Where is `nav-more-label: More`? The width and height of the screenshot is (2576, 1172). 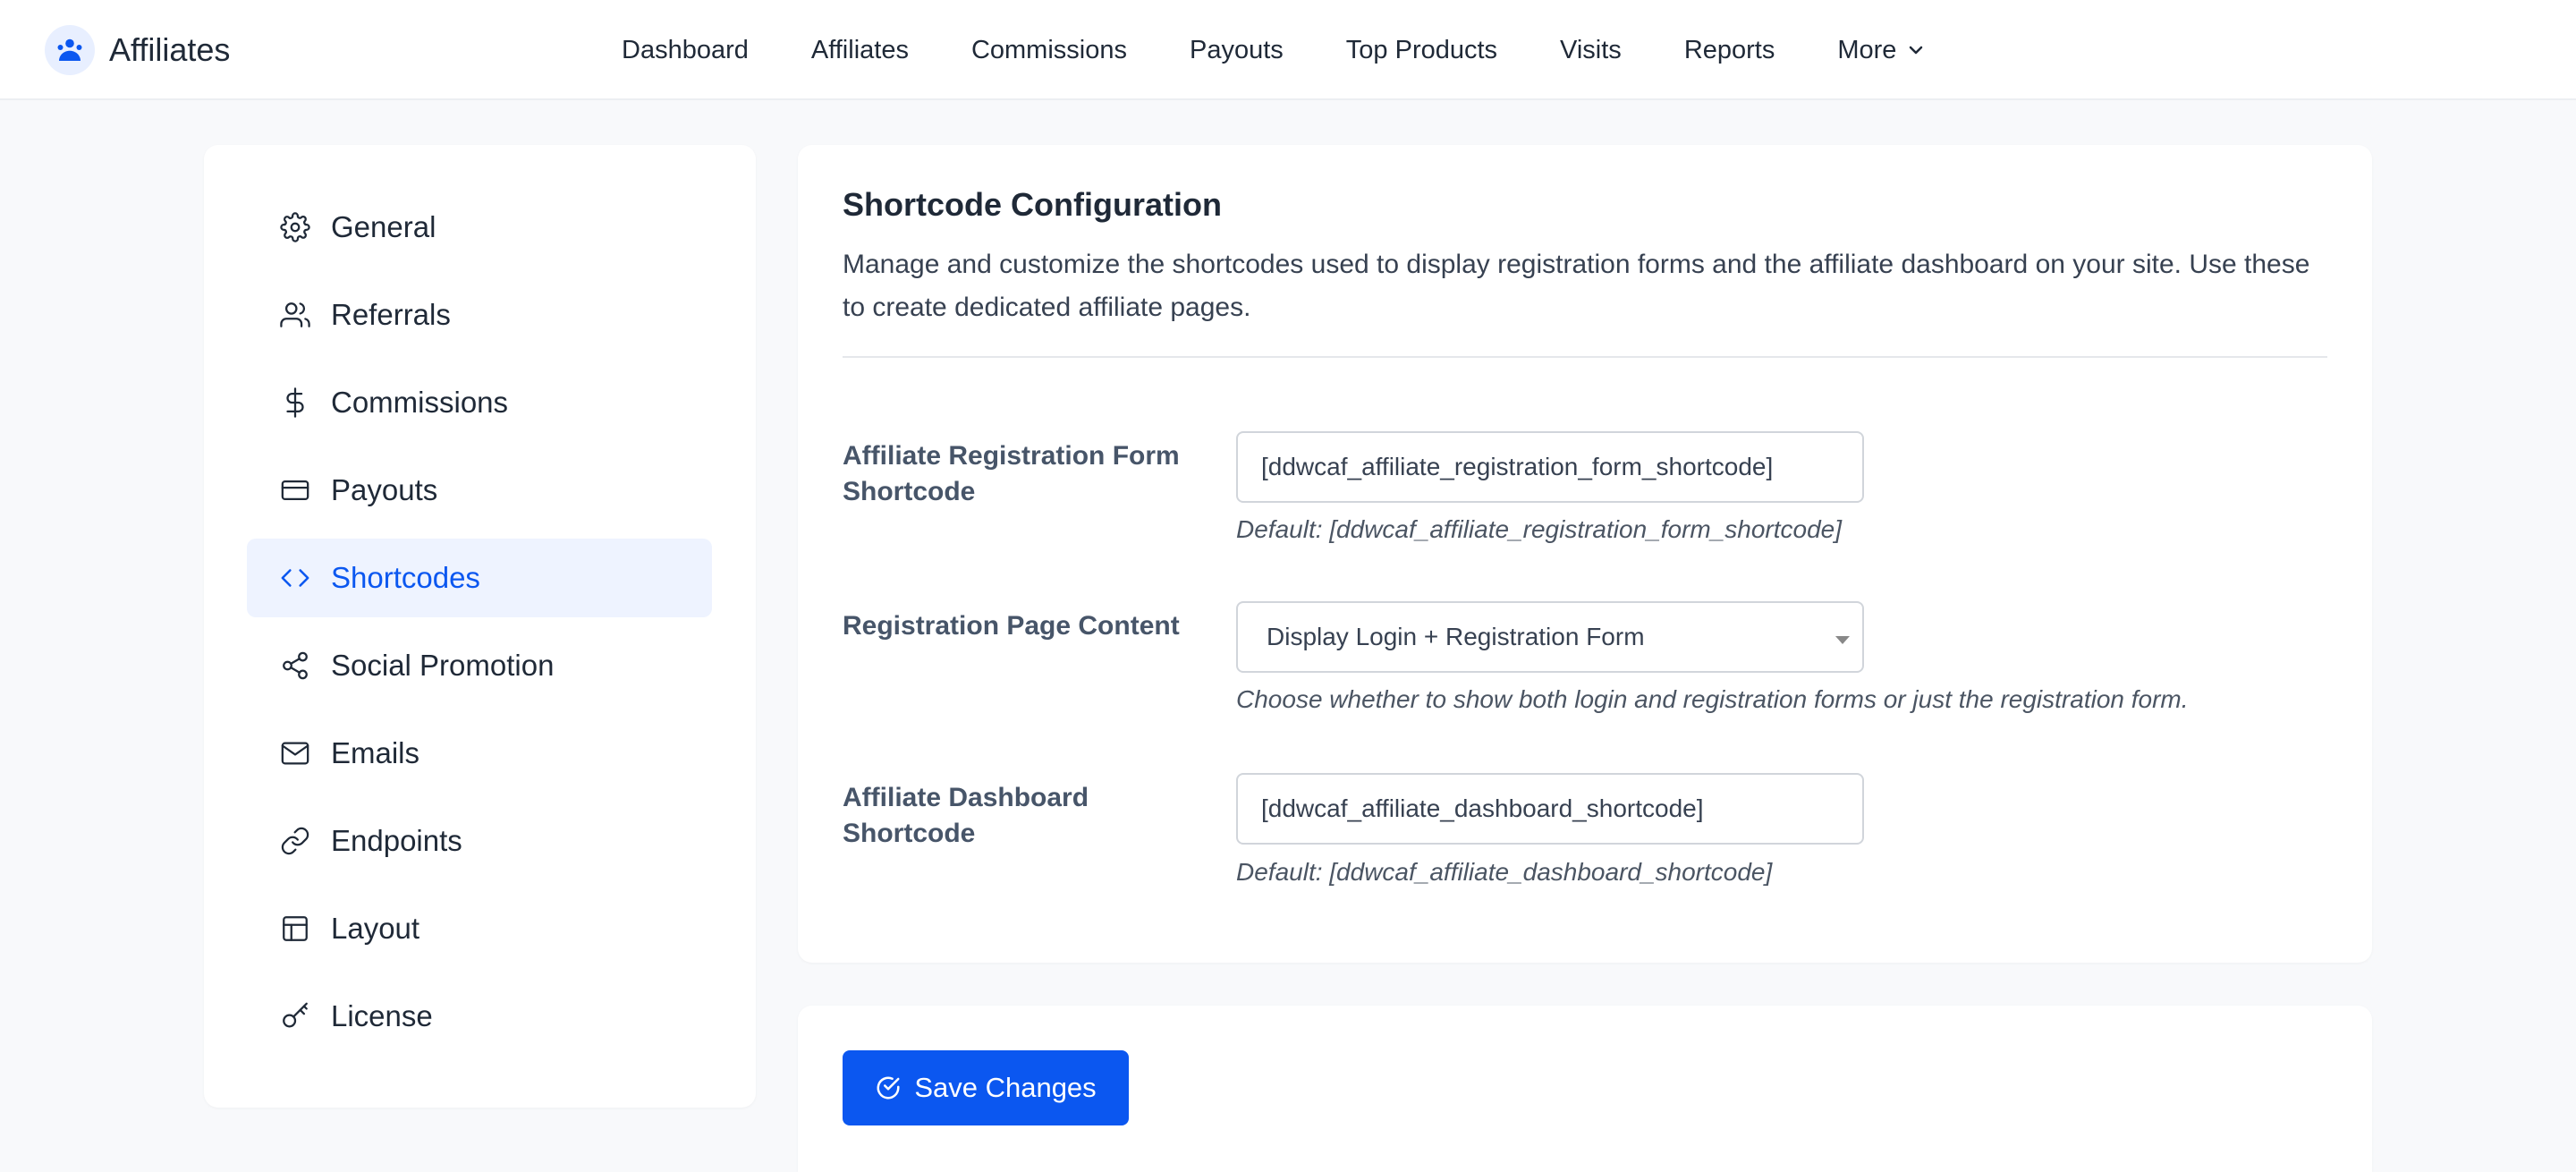
nav-more-label: More is located at coordinates (1867, 49).